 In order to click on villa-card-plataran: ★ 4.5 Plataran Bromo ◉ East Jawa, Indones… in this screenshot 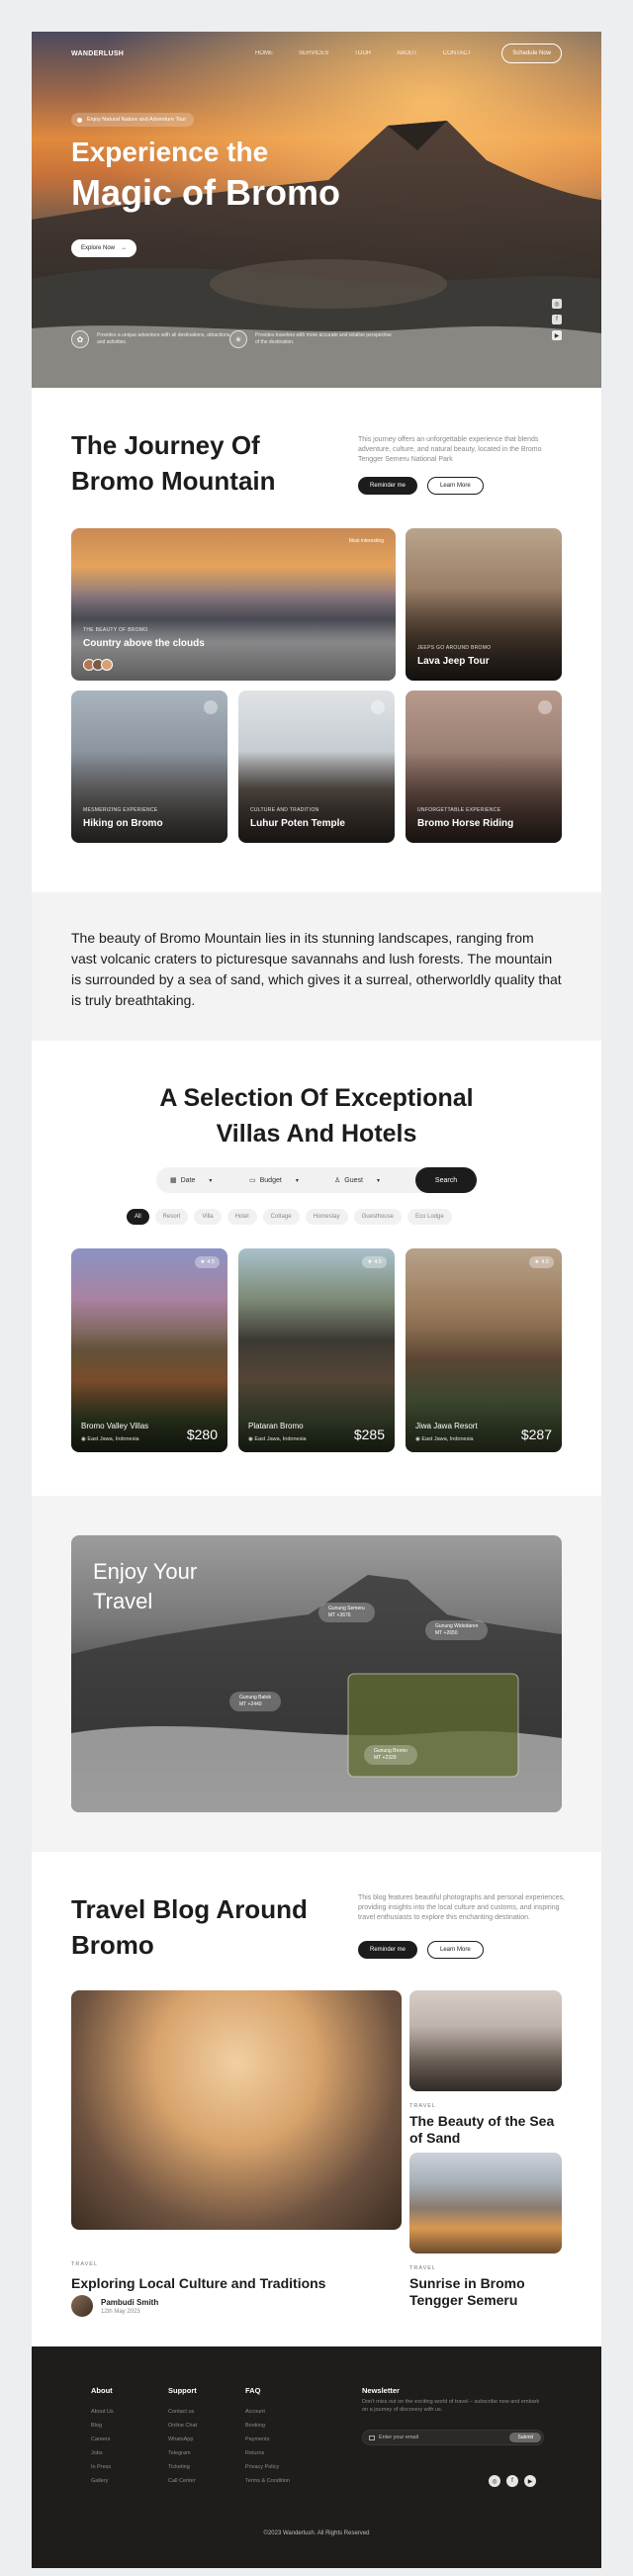, I will do `click(316, 1350)`.